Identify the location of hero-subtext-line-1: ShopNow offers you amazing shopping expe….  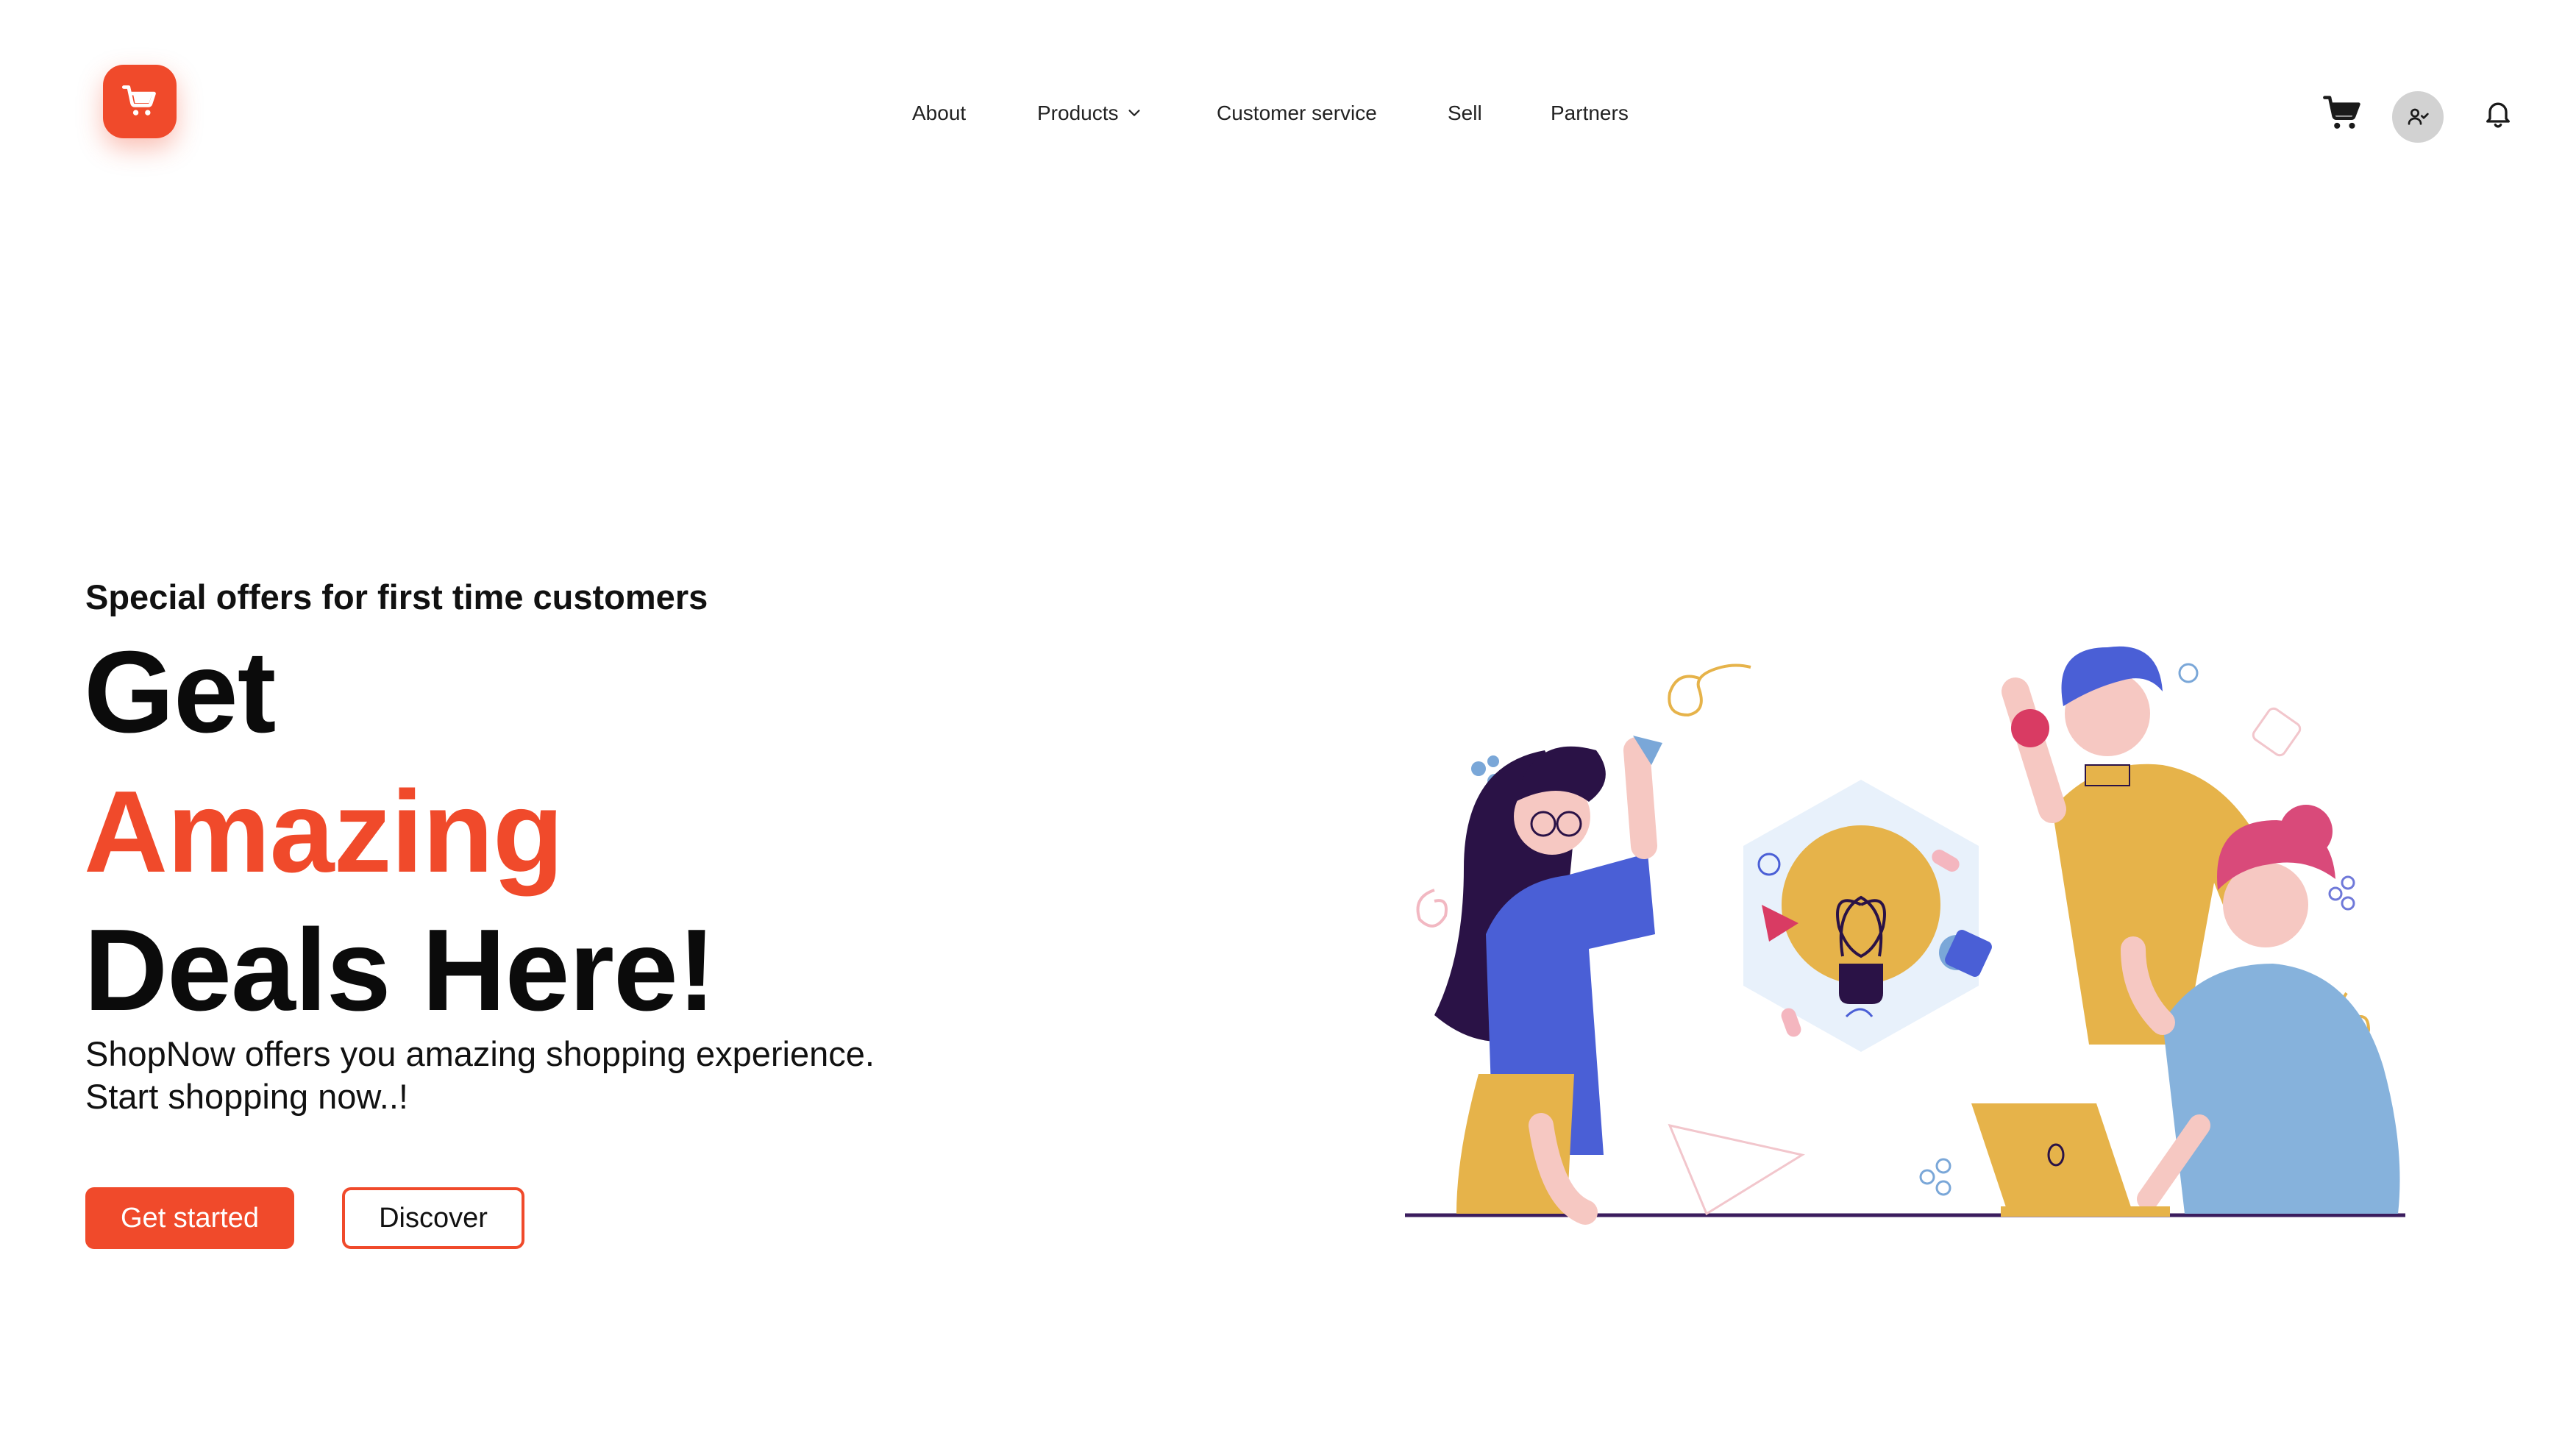
(480, 1053).